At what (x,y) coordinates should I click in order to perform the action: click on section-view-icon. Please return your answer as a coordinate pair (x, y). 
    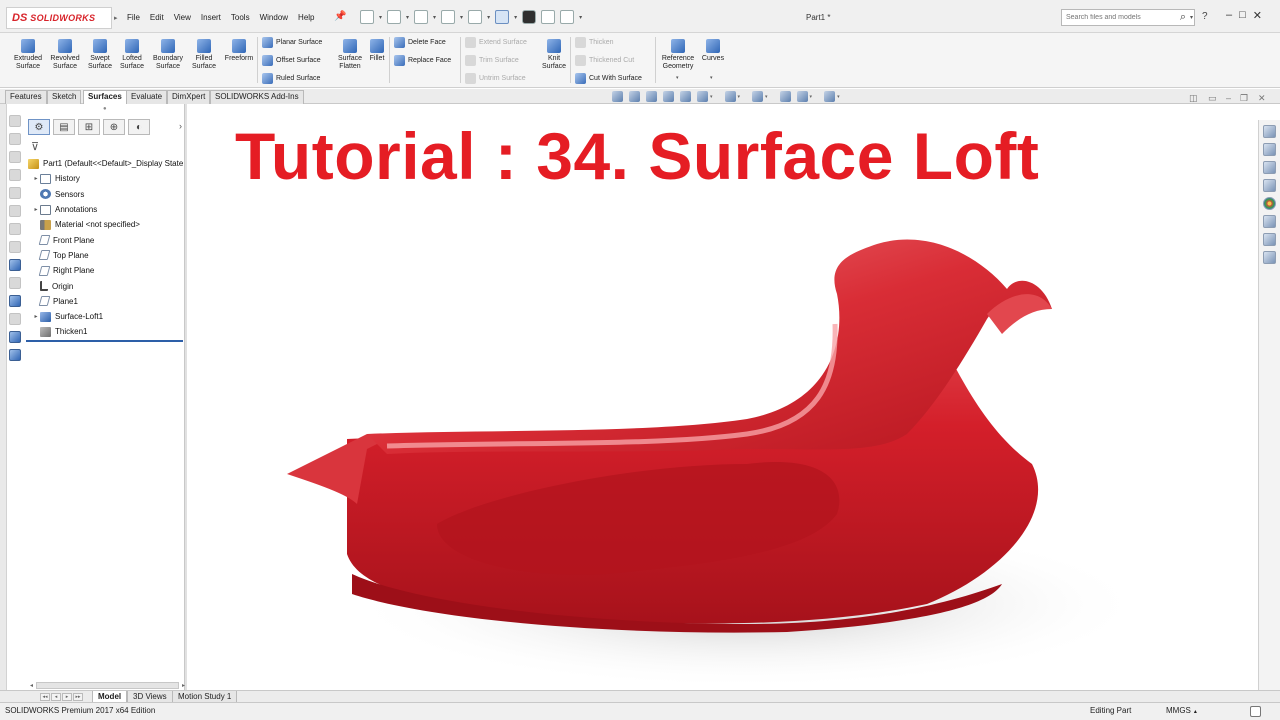
    Looking at the image, I should click on (668, 96).